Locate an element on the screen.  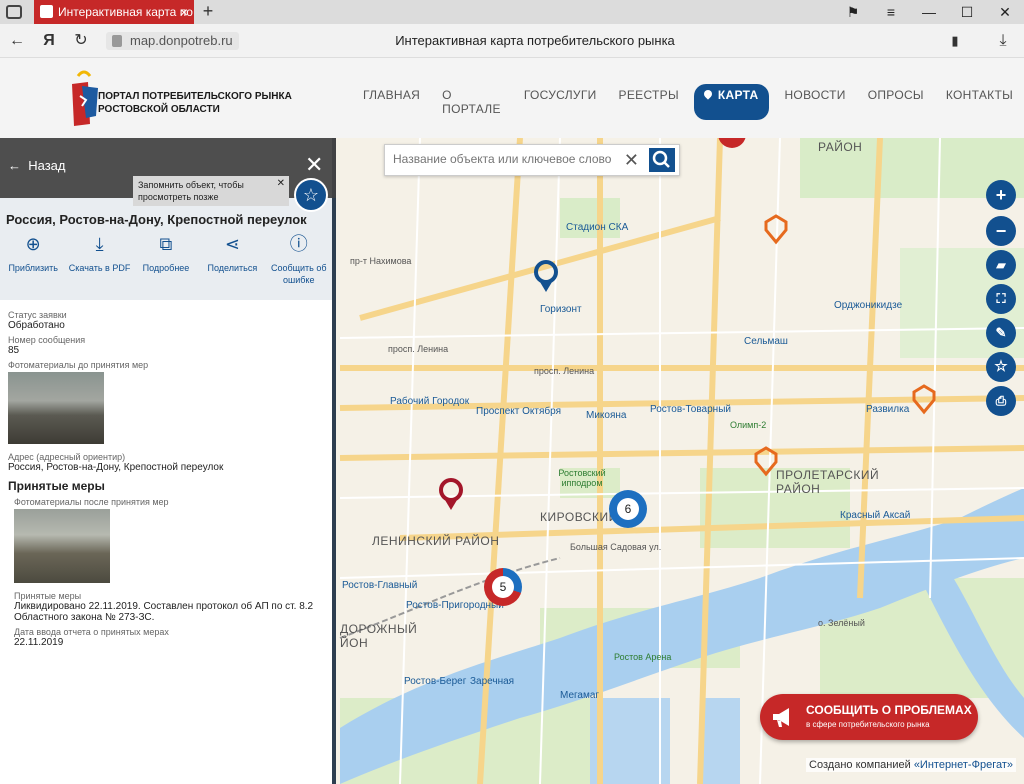
save-star-button: ☆ is located at coordinates (311, 195).